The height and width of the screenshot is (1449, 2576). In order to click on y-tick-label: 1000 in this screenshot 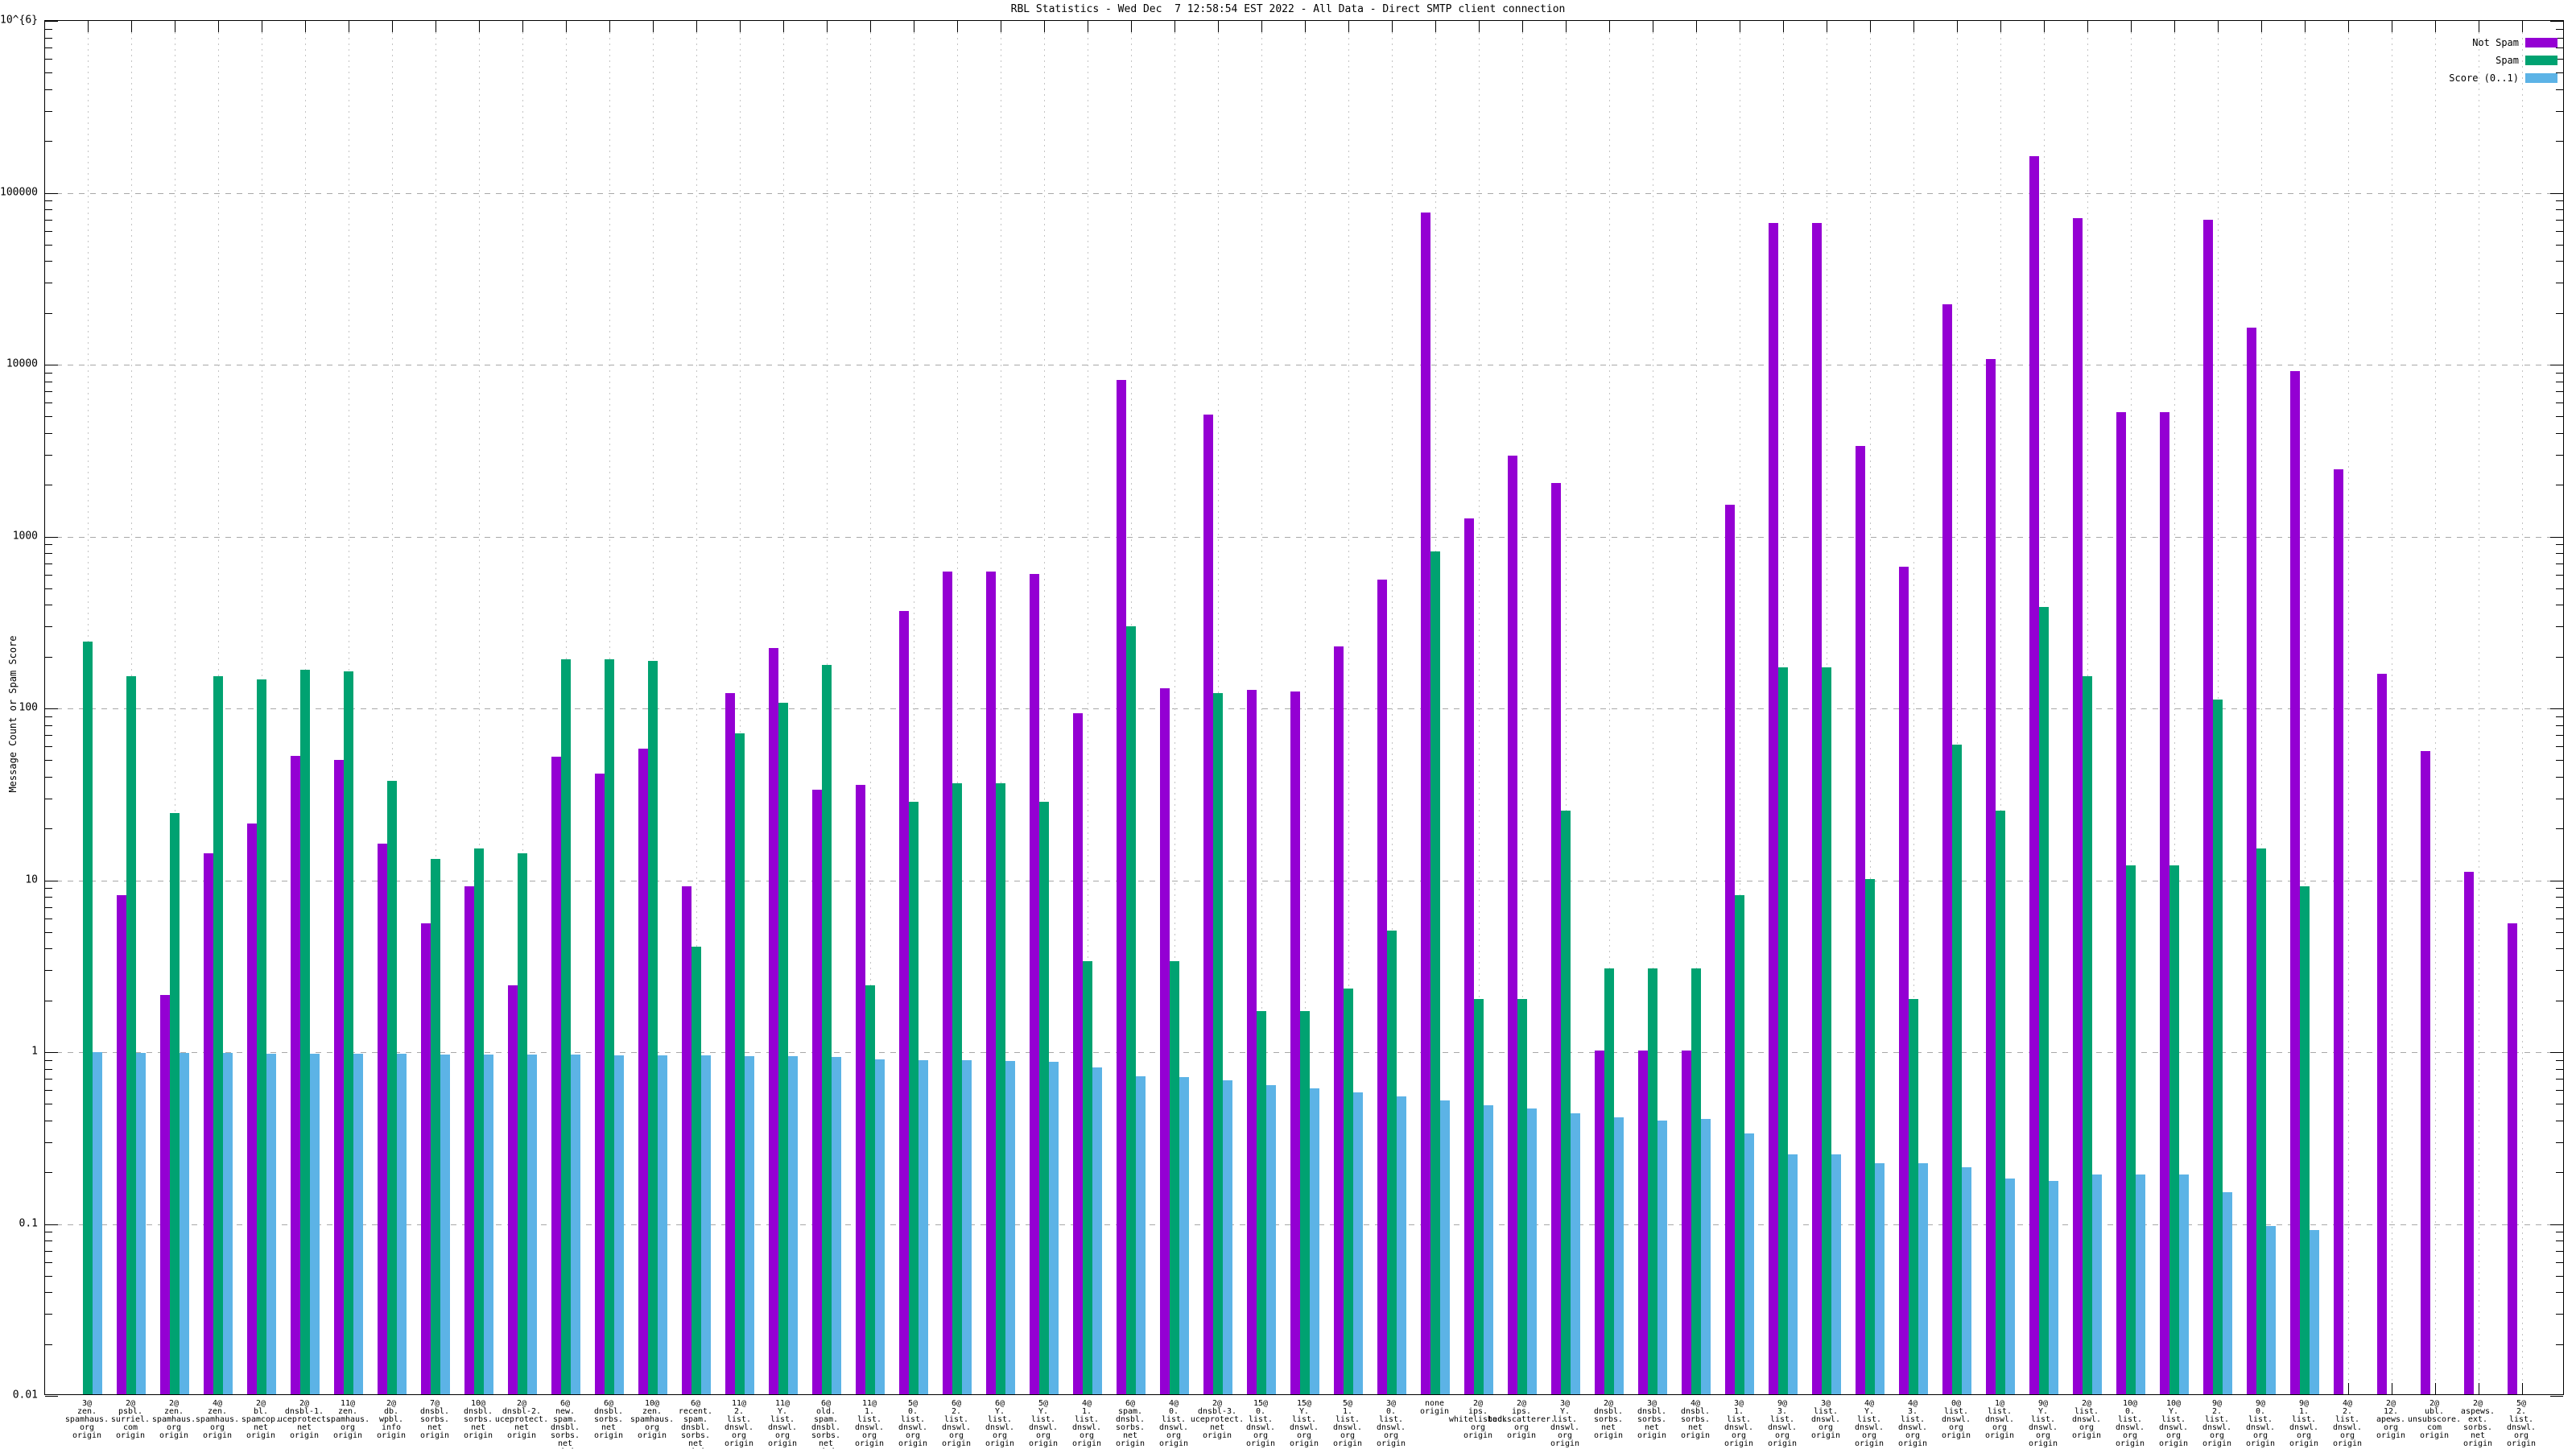, I will do `click(25, 536)`.